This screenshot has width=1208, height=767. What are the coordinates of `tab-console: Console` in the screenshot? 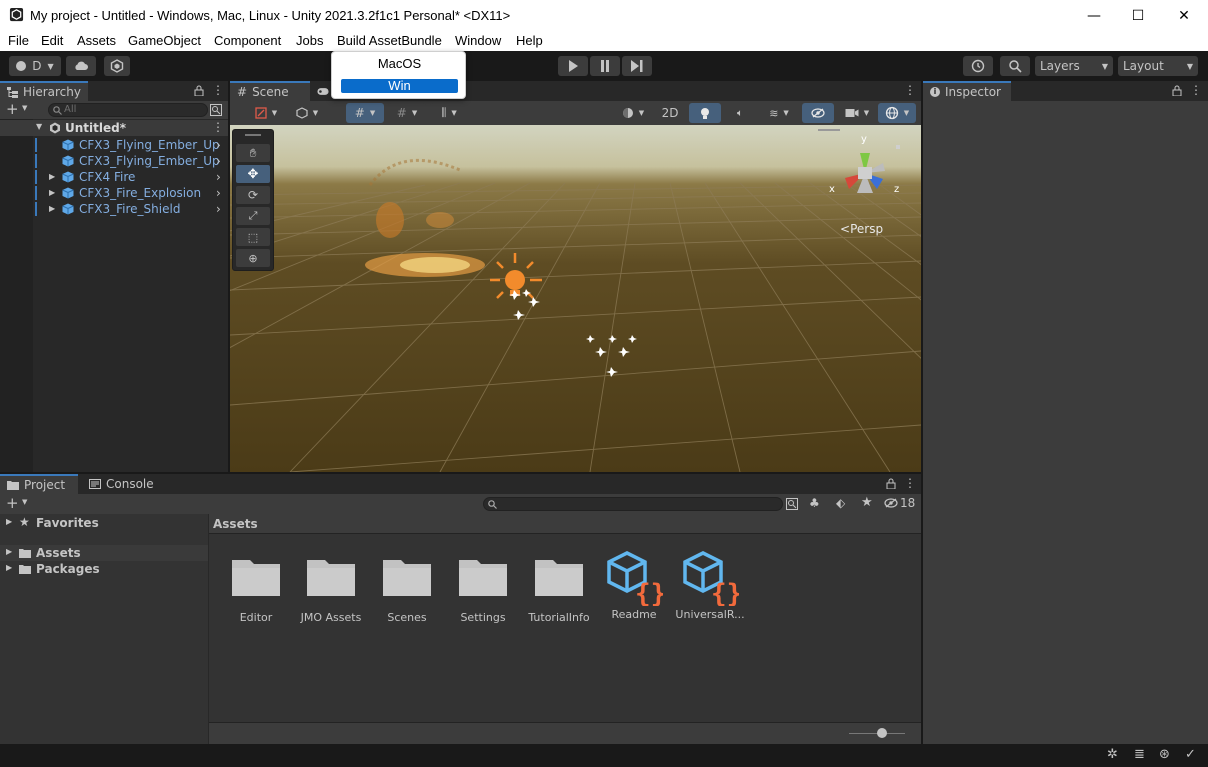 It's located at (122, 484).